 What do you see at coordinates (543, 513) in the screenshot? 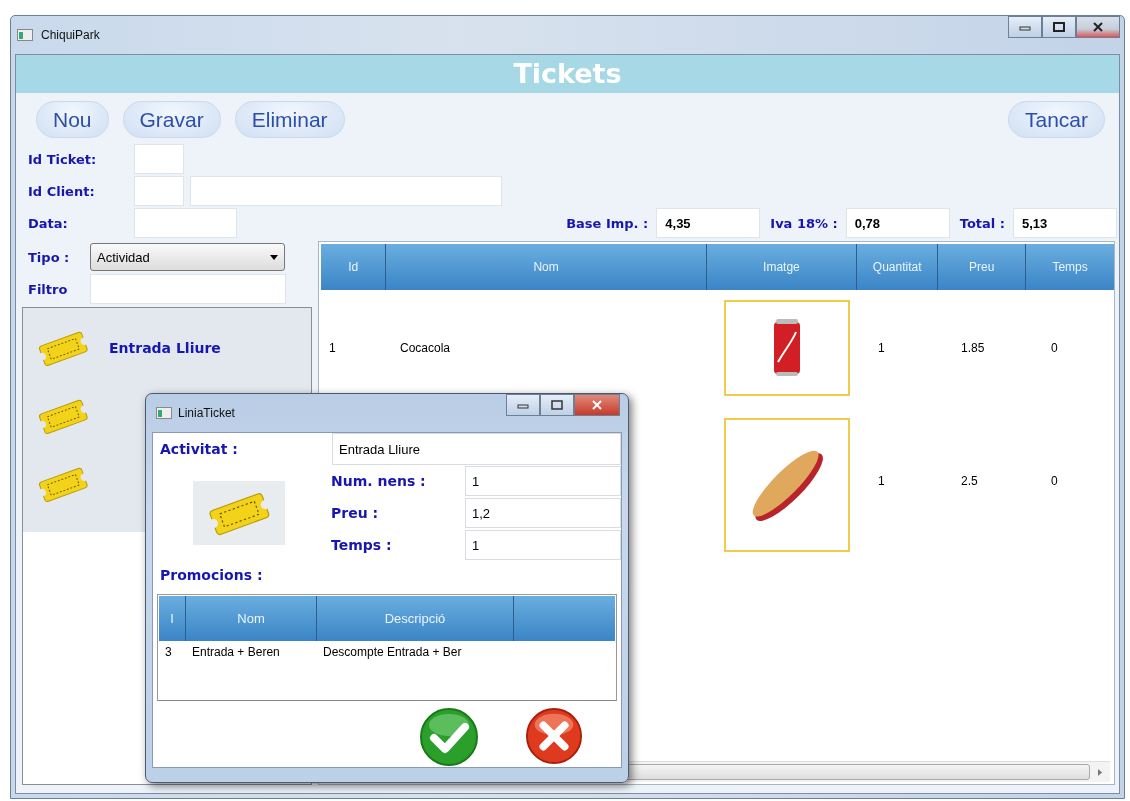
I see `value-field: 1,2` at bounding box center [543, 513].